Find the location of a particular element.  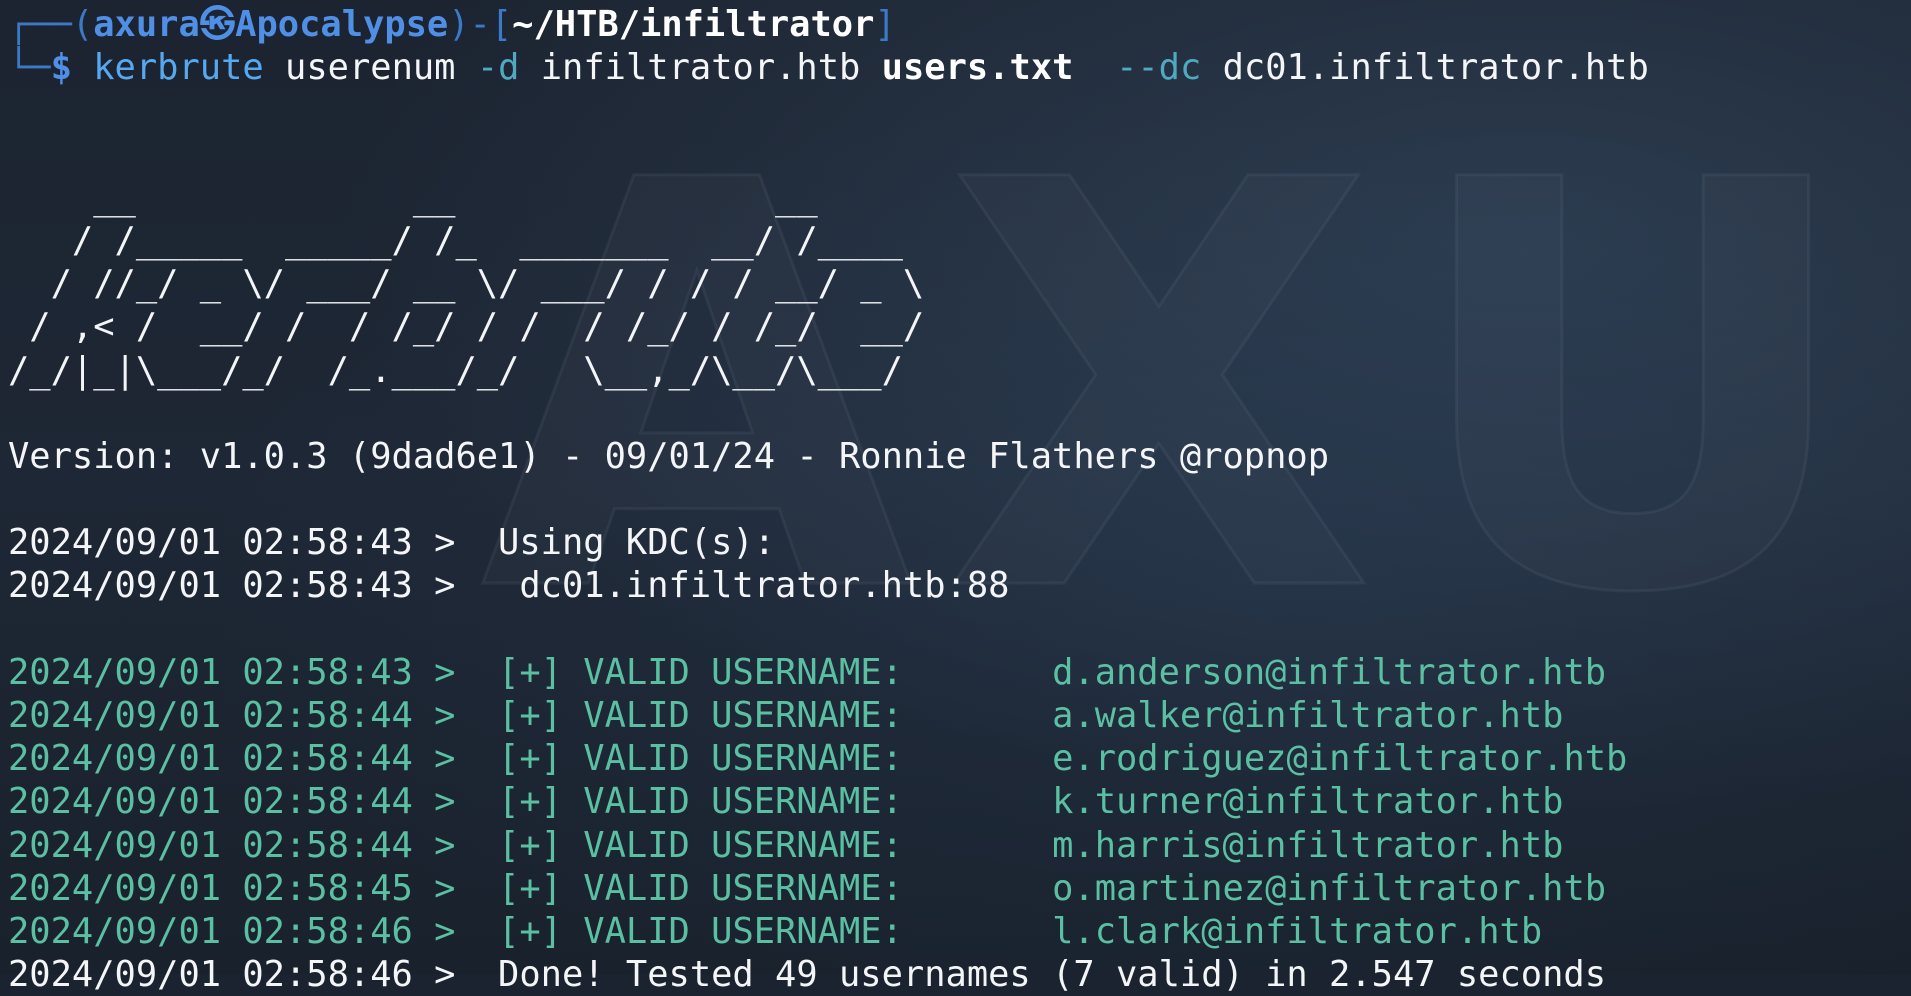

result-timestamp: 2024/09/01 02:58:45 is located at coordinates (210, 888).